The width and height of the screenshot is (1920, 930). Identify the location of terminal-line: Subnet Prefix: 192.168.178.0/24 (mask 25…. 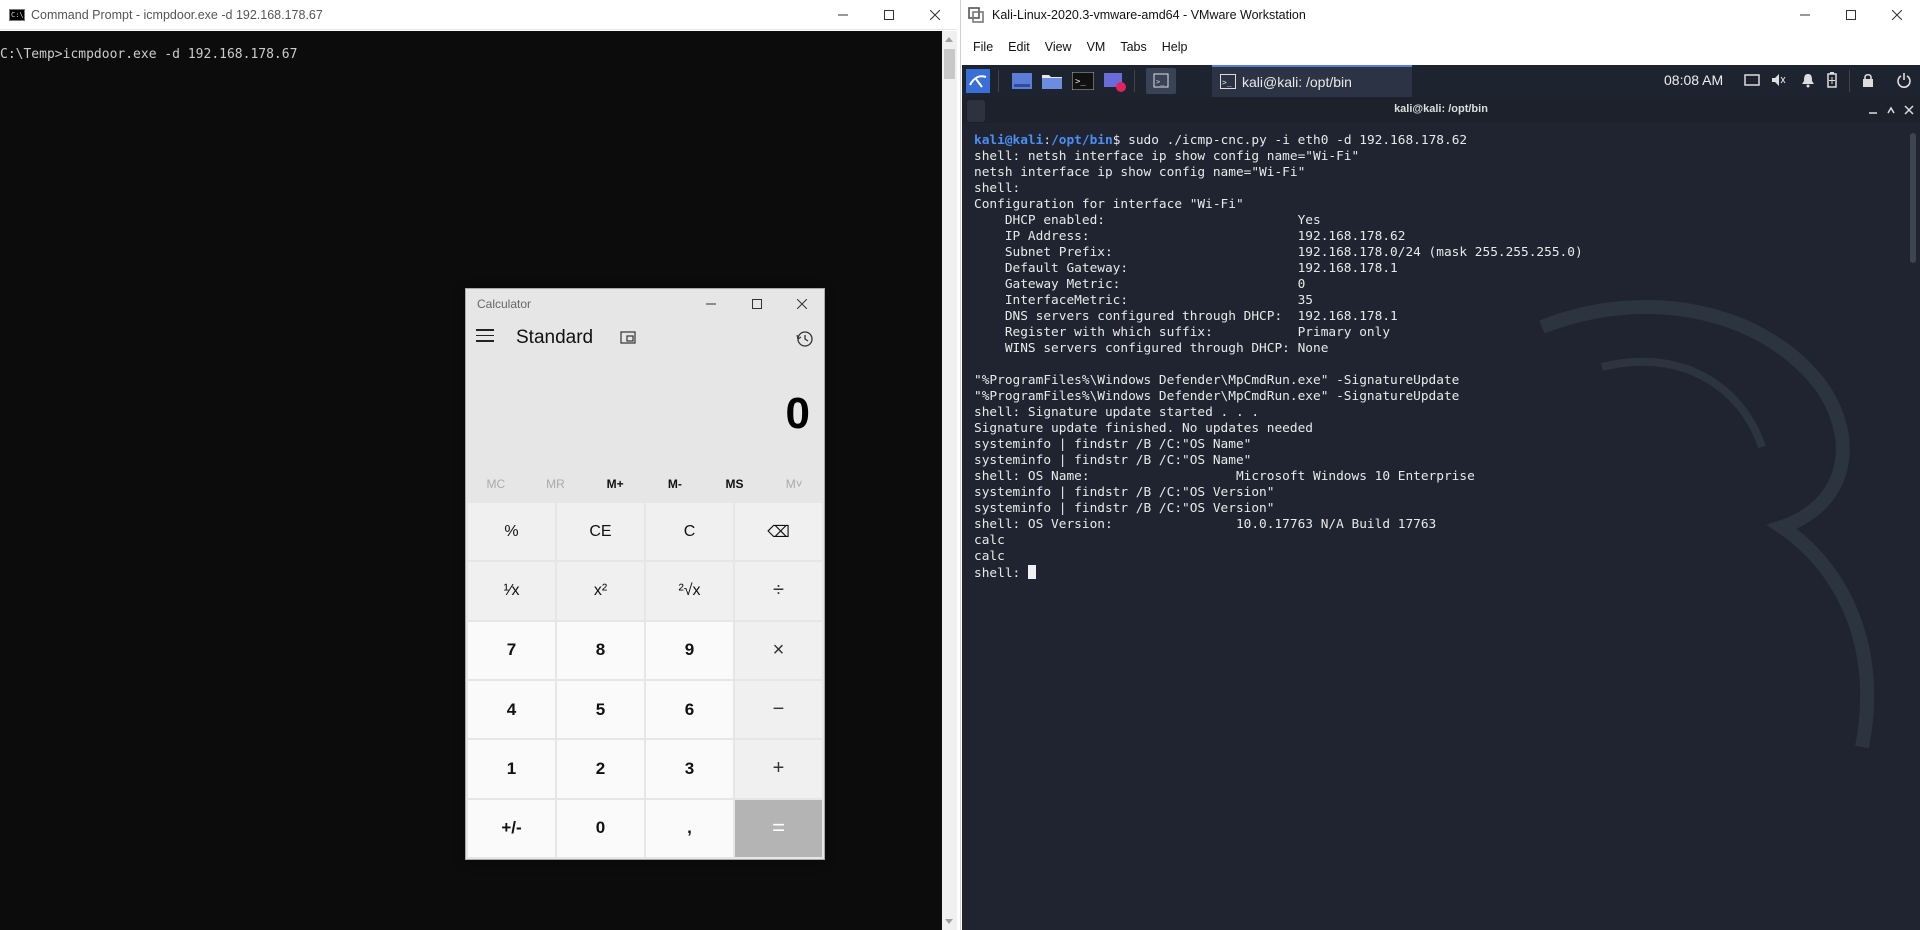
(1278, 252).